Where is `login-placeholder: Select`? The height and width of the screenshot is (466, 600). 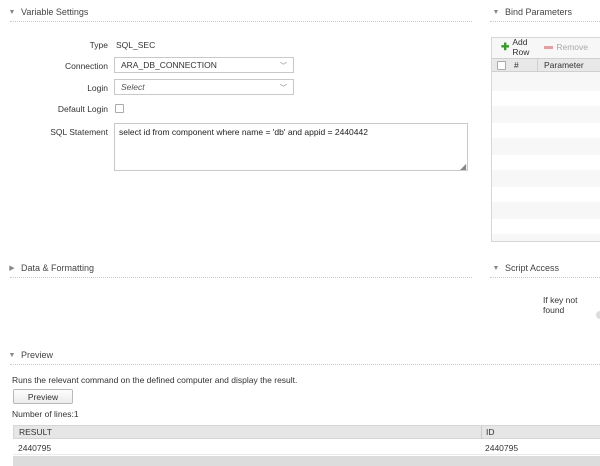 login-placeholder: Select is located at coordinates (133, 87).